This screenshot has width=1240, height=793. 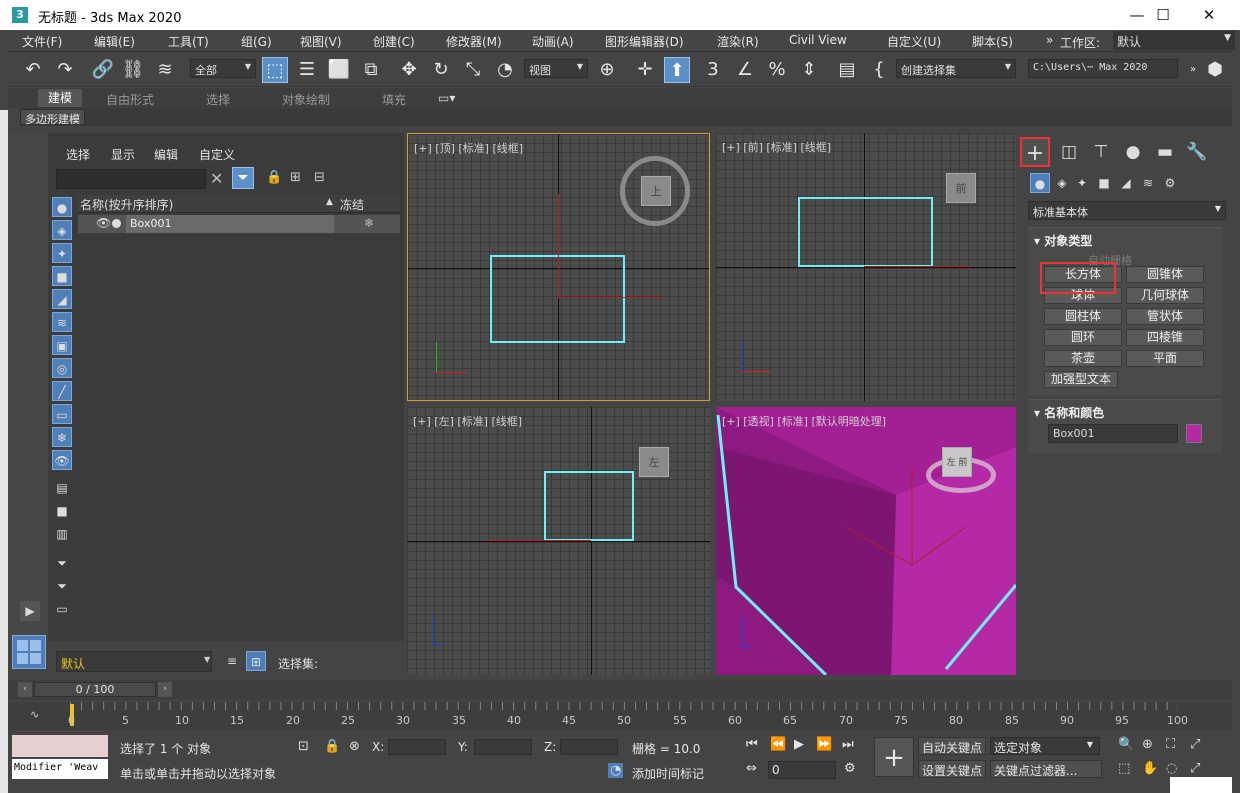 I want to click on expand-play-icon: ▶, so click(x=30, y=611).